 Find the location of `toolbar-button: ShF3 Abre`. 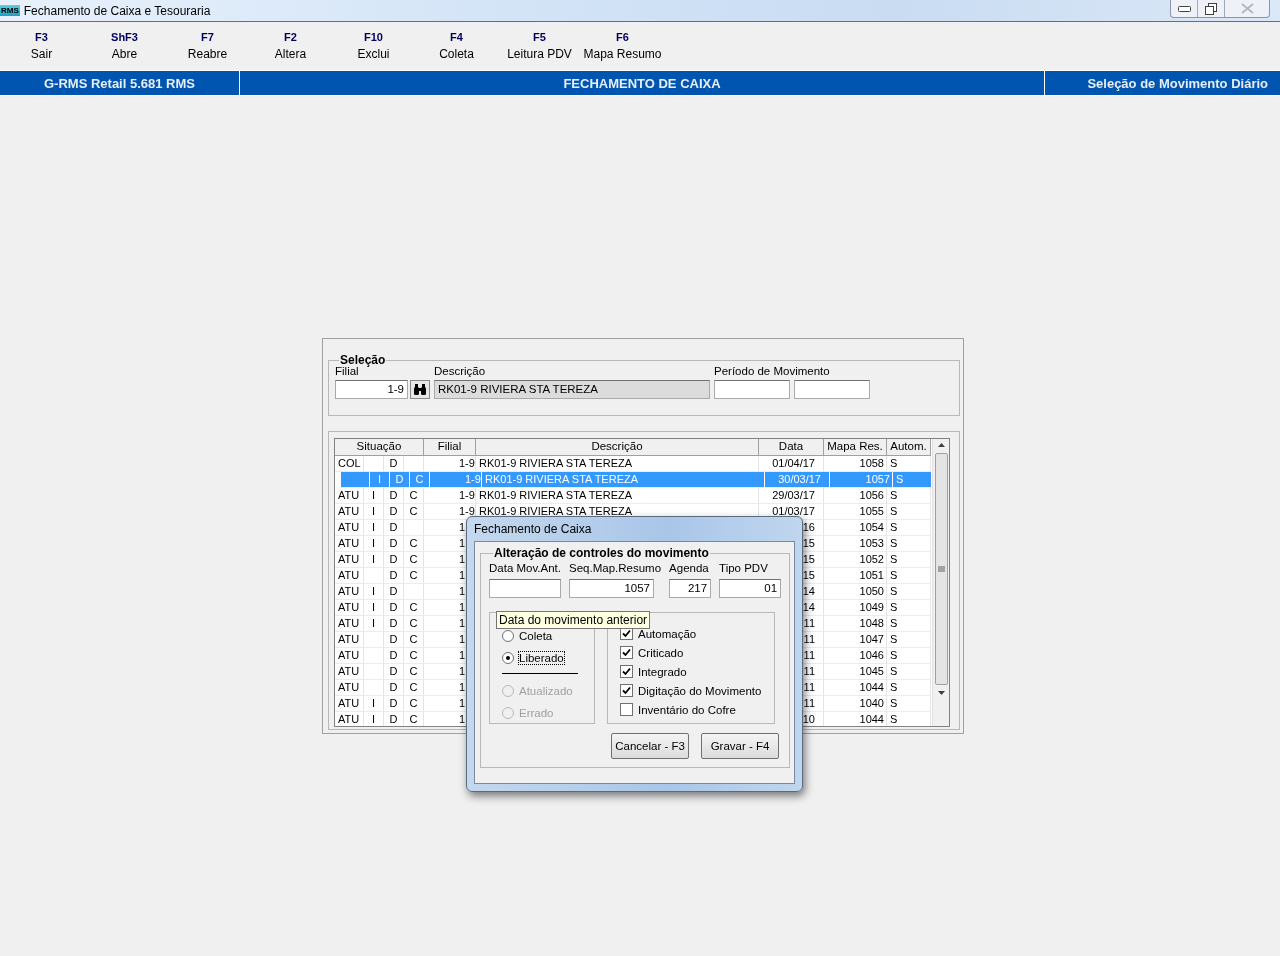

toolbar-button: ShF3 Abre is located at coordinates (124, 46).